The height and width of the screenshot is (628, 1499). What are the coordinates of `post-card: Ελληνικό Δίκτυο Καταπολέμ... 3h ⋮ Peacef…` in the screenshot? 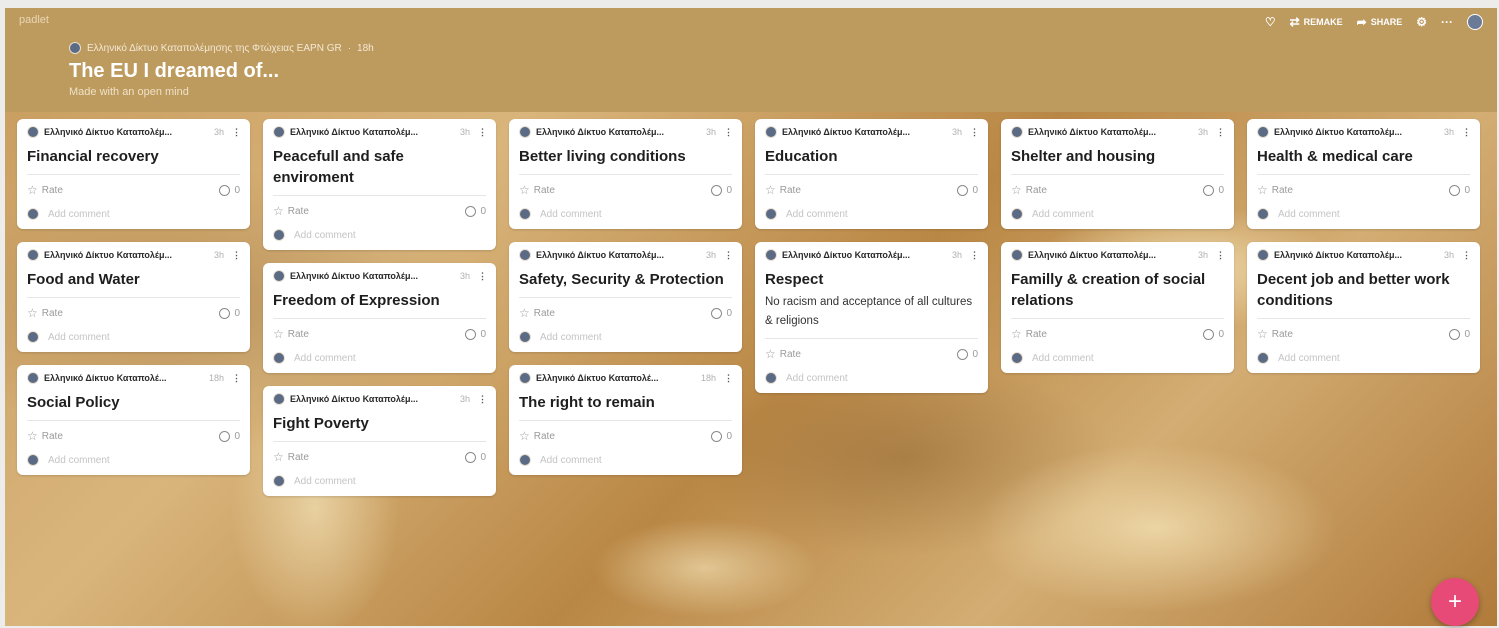 It's located at (379, 184).